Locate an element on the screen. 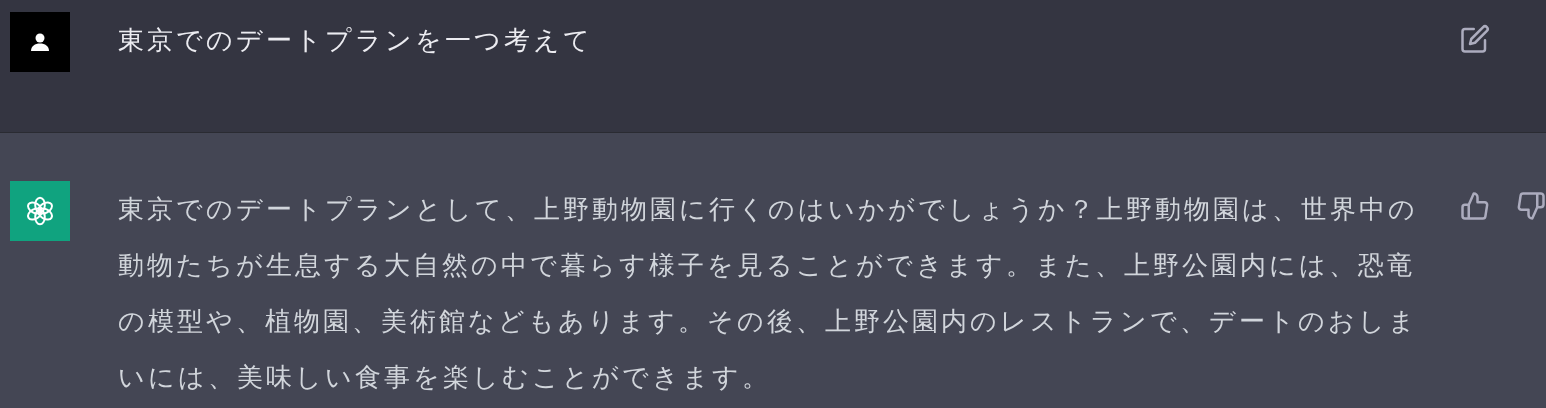  thumbs-up-icon is located at coordinates (1475, 206).